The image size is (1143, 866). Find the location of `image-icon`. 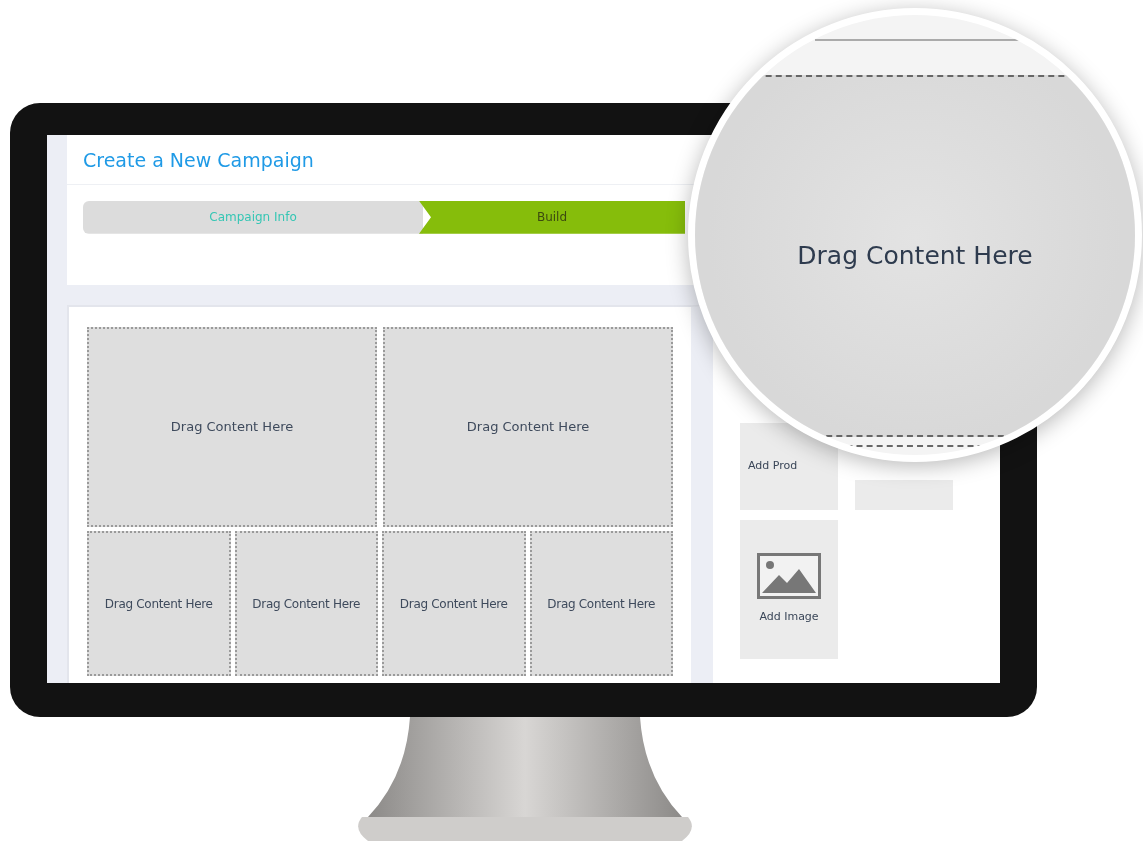

image-icon is located at coordinates (789, 576).